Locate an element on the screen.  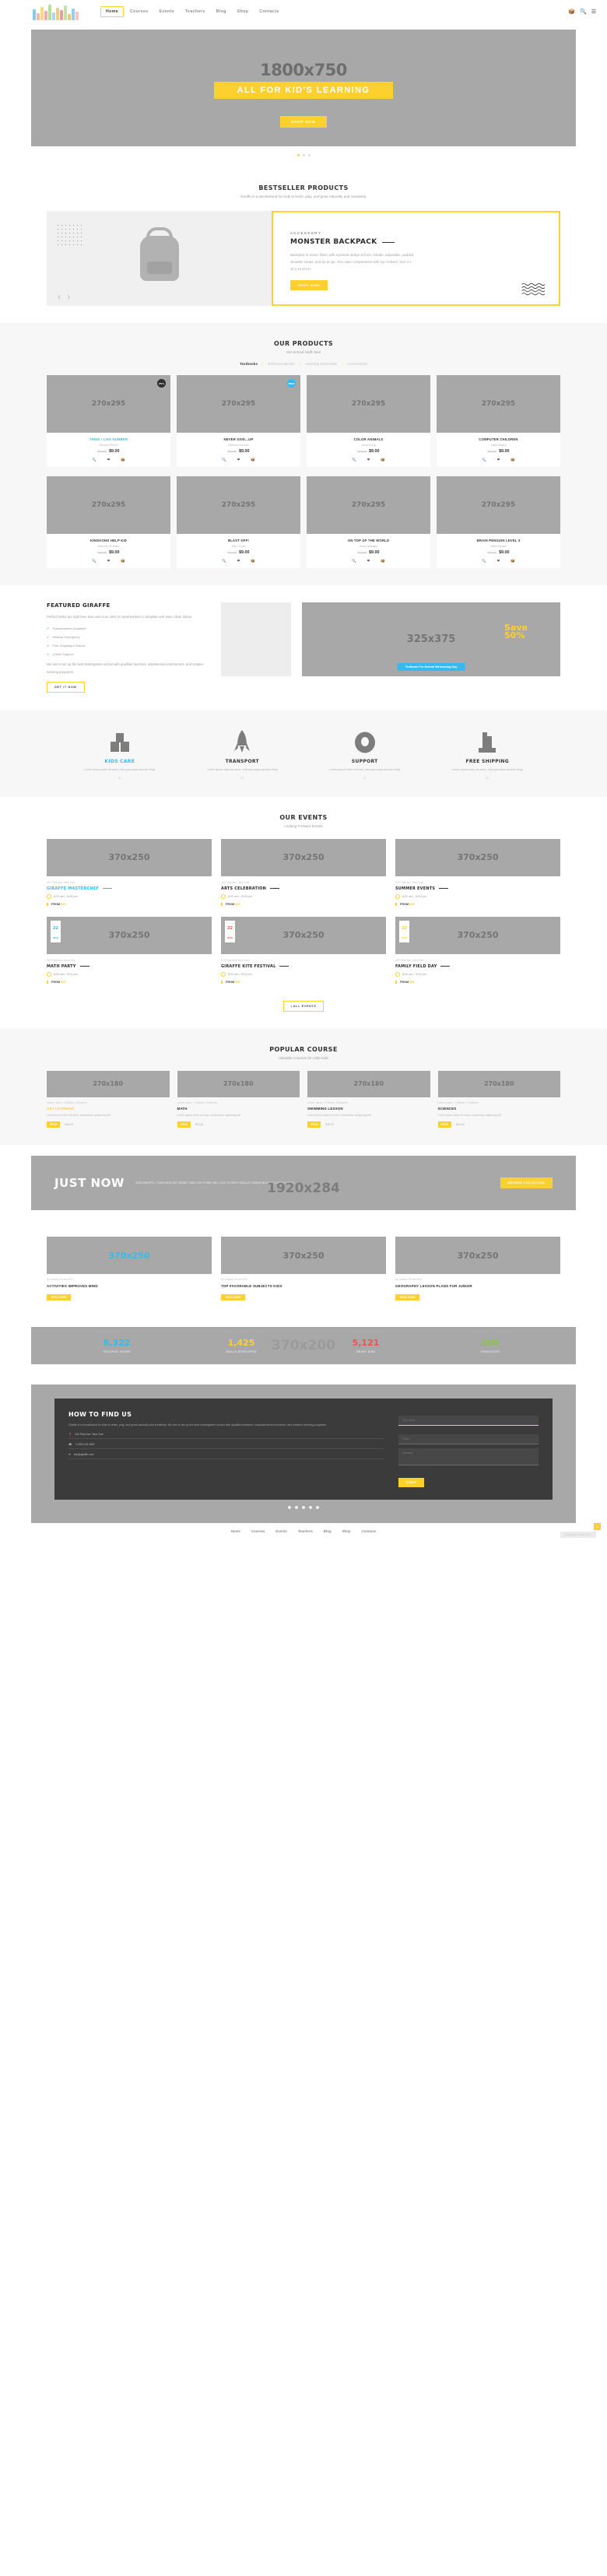
nav-item-home: Home is located at coordinates (113, 12).